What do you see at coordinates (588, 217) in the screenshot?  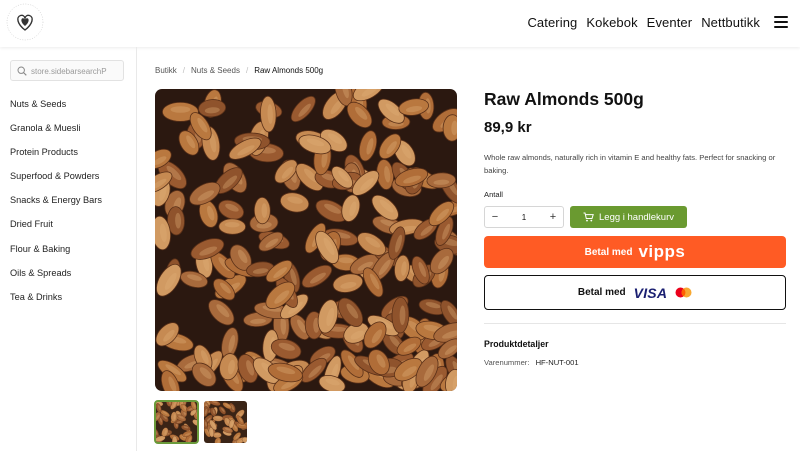 I see `cart-icon` at bounding box center [588, 217].